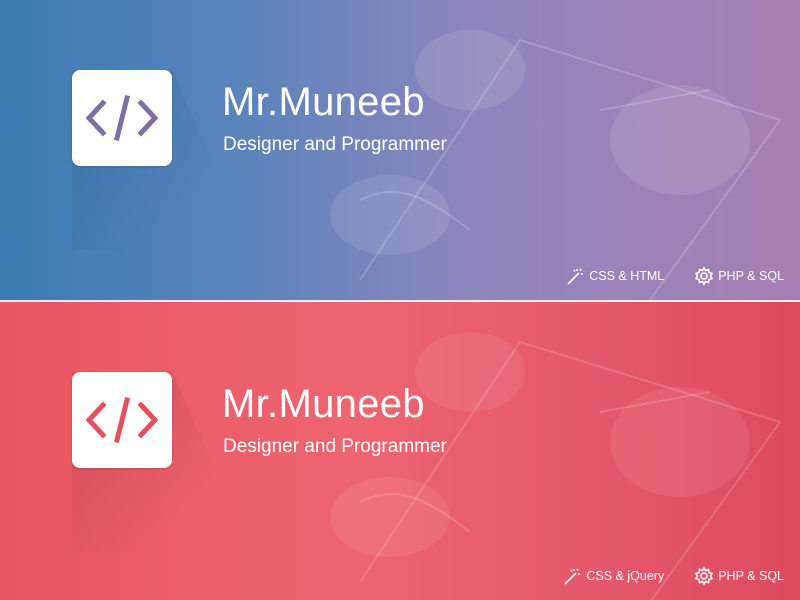 Image resolution: width=800 pixels, height=600 pixels. I want to click on skills-list: CSS & jQuery PHP & SQL, so click(673, 576).